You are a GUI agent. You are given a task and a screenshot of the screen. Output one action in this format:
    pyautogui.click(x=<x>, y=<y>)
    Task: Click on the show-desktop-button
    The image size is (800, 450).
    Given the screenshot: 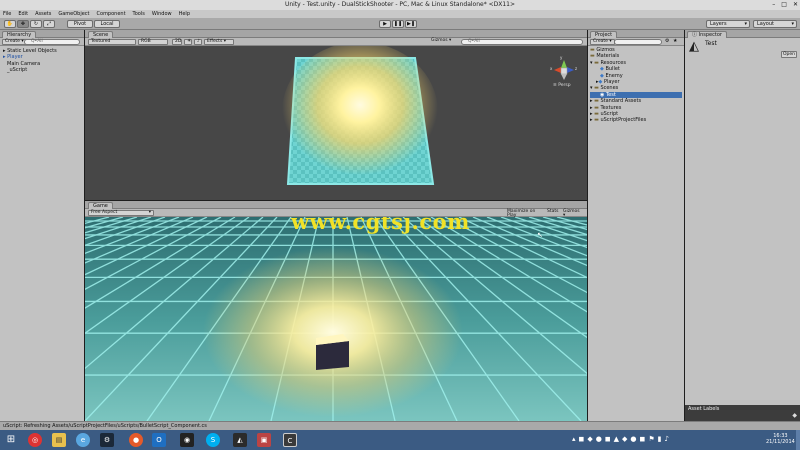 What is the action you would take?
    pyautogui.click(x=798, y=440)
    